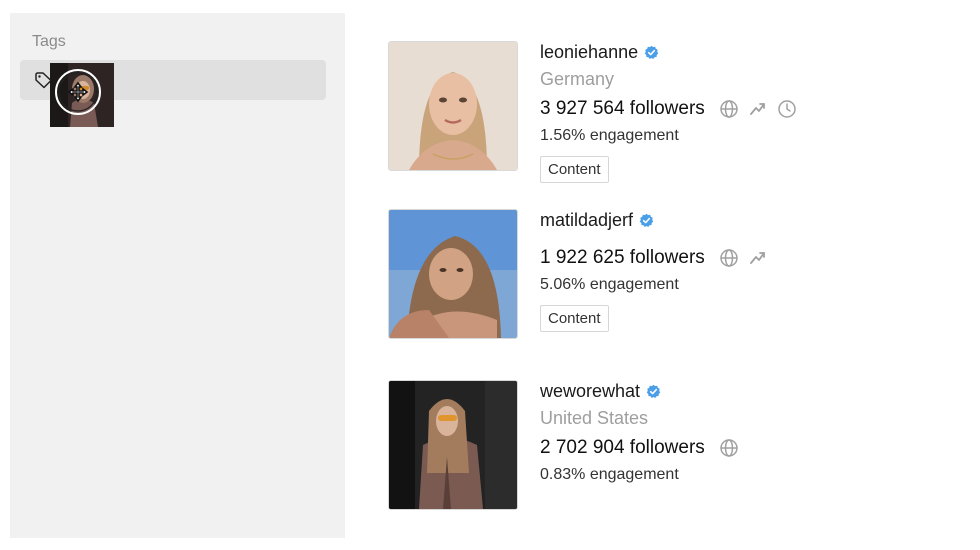 This screenshot has height=550, width=980. I want to click on move-icon, so click(78, 92).